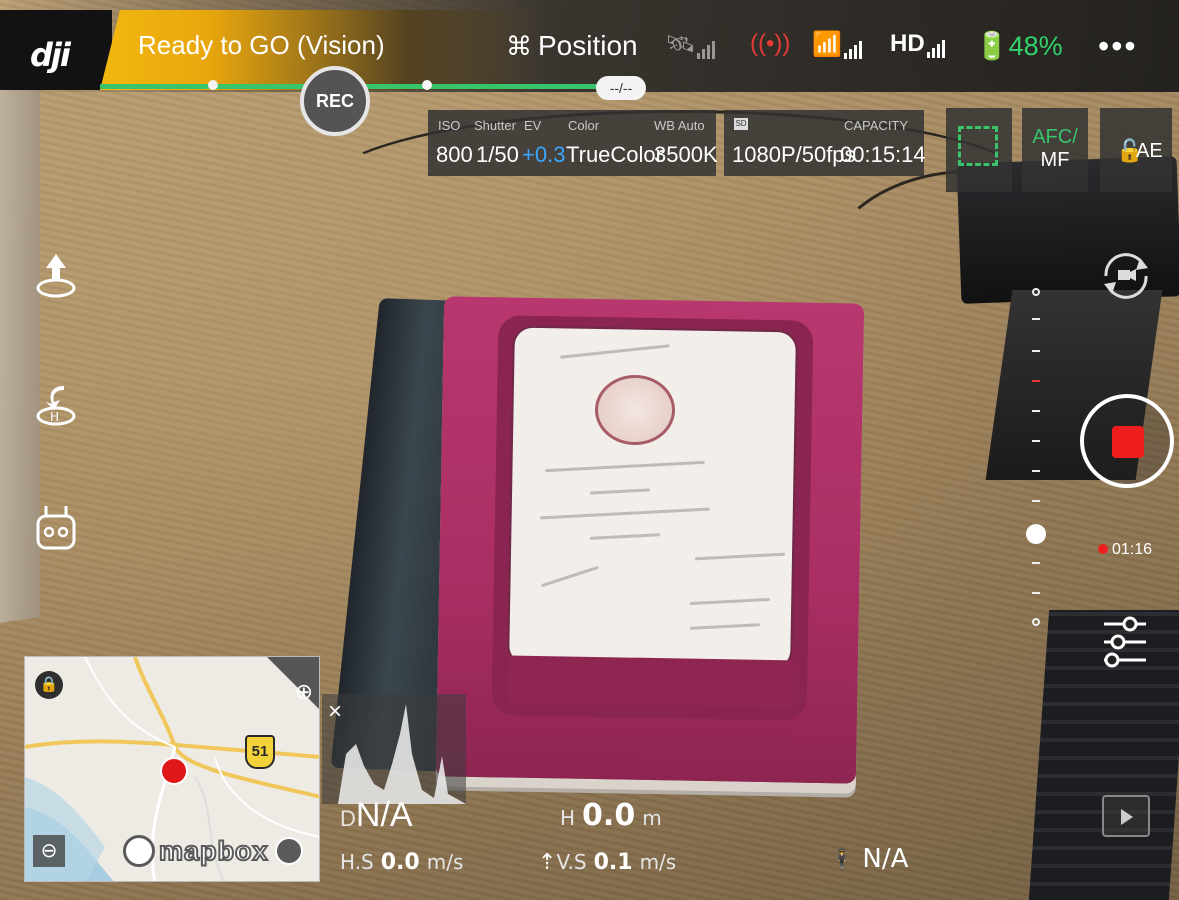 This screenshot has height=900, width=1179. I want to click on mapbox-label: mapbox, so click(213, 851).